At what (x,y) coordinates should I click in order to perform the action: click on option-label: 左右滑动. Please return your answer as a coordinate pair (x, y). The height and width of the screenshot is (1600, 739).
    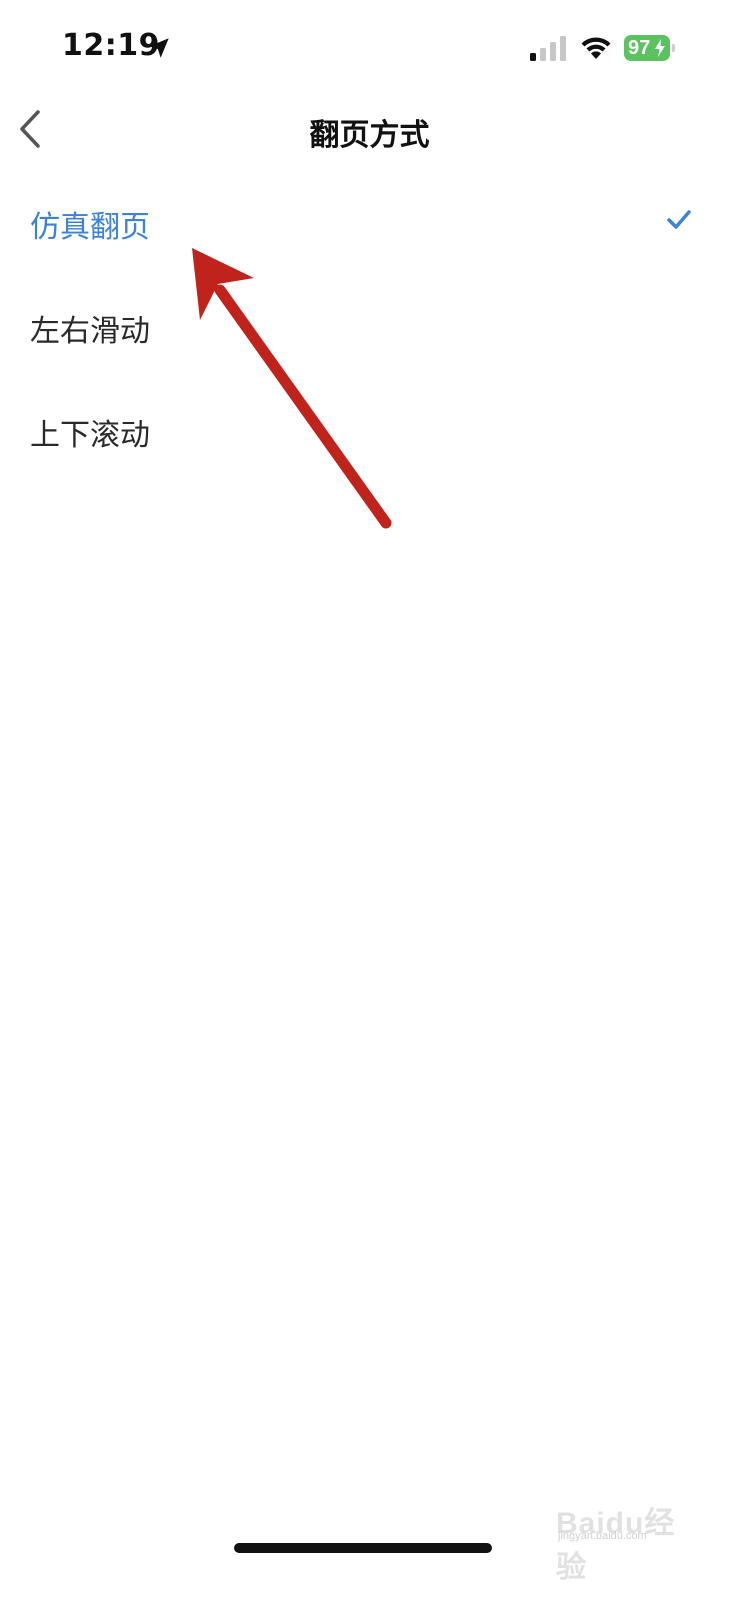
    Looking at the image, I should click on (90, 331).